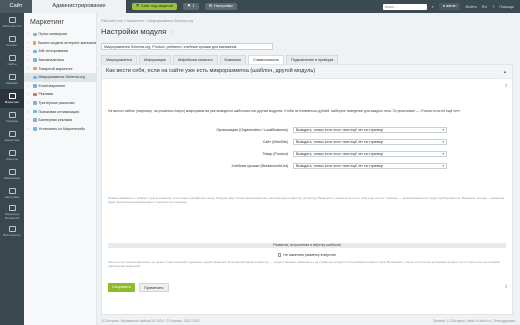 The image size is (520, 325). I want to click on site-tab: Сайт, so click(16, 6).